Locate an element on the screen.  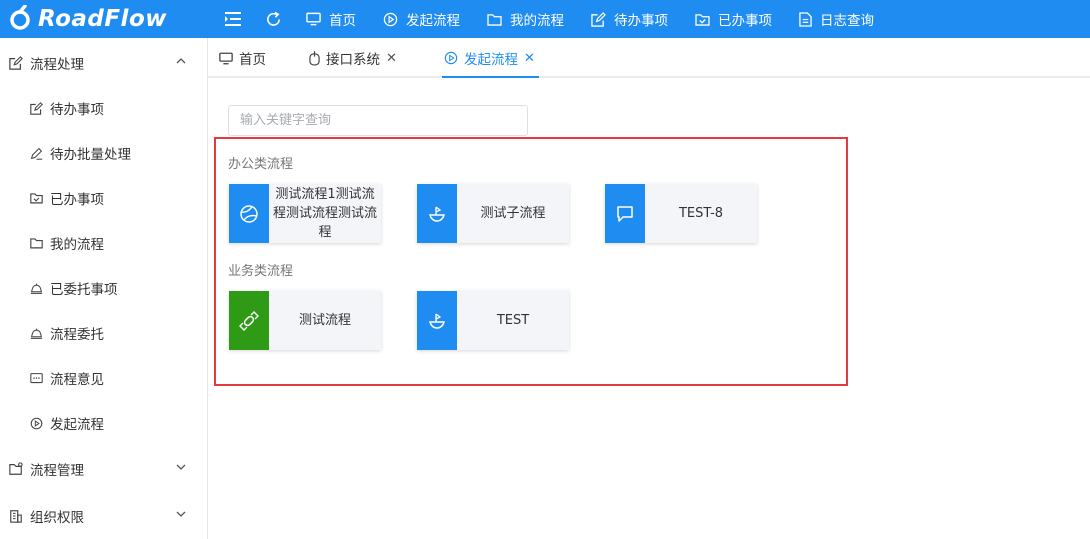
top-nav-log-query: 日志查询 is located at coordinates (836, 19).